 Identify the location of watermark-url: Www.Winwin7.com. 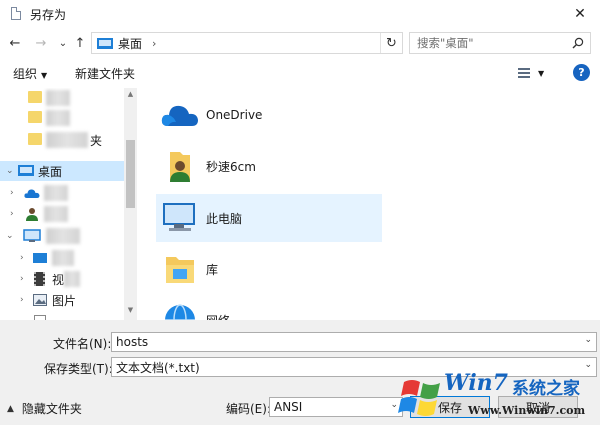
(527, 410).